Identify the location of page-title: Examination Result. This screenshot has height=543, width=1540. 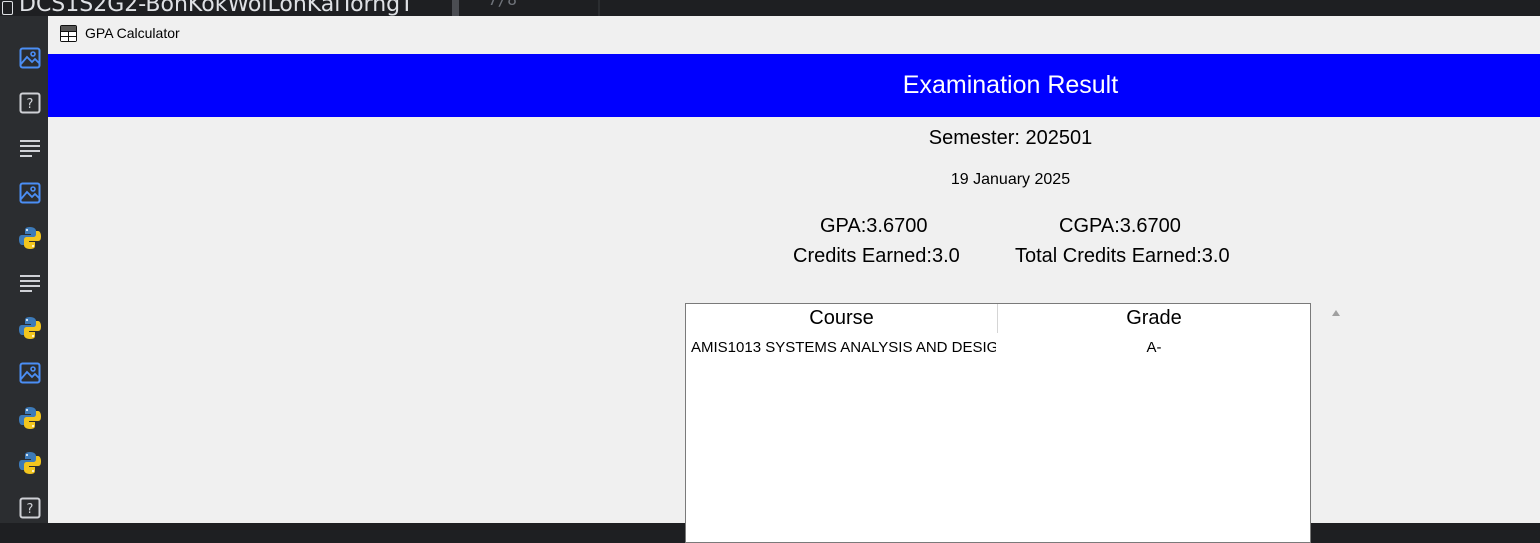
(1010, 85).